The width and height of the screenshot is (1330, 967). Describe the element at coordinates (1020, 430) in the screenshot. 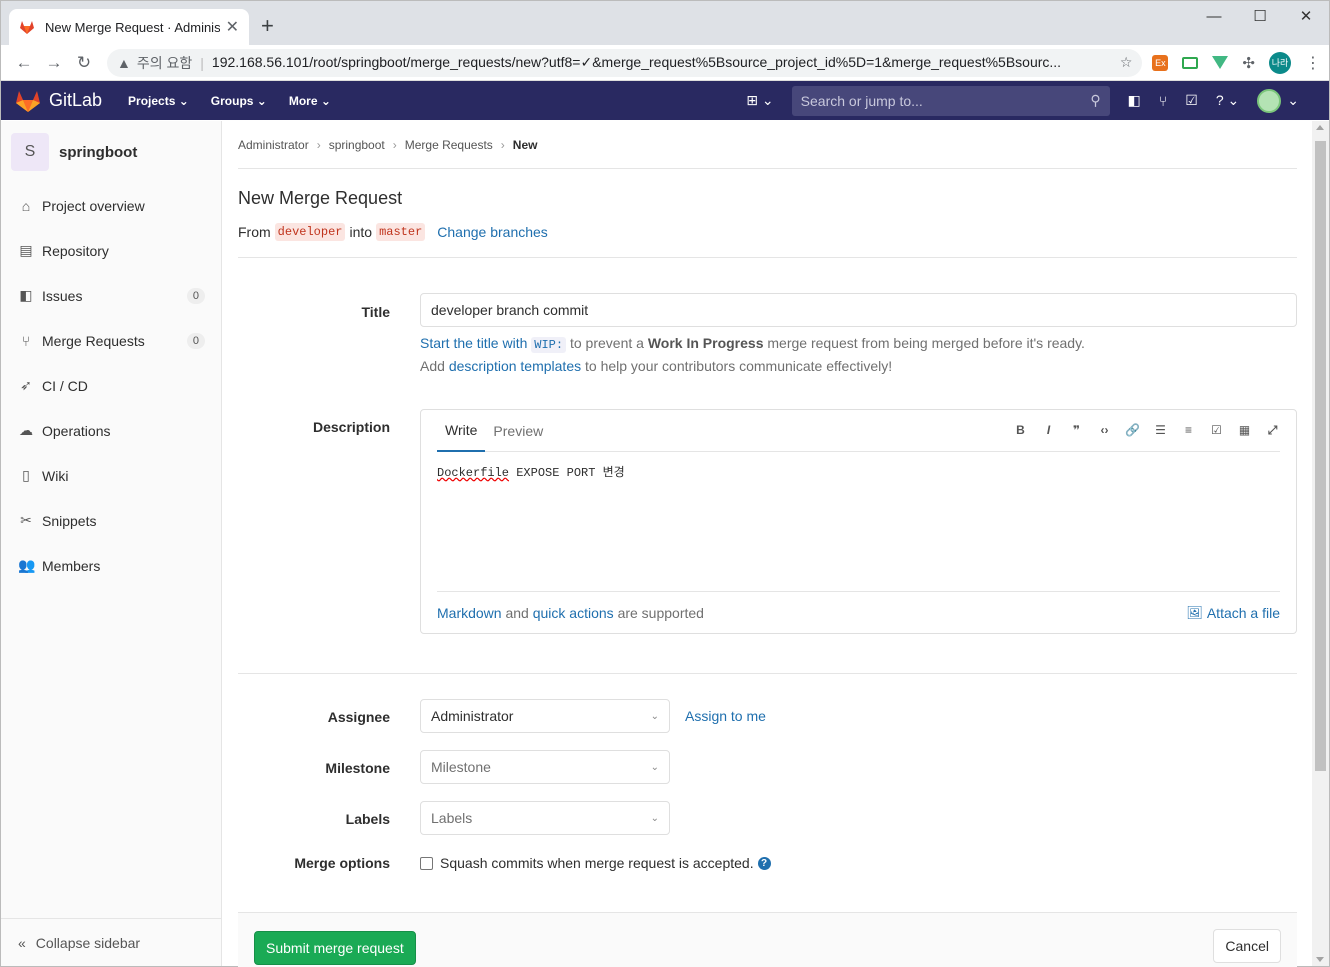

I see `bold-icon: B` at that location.